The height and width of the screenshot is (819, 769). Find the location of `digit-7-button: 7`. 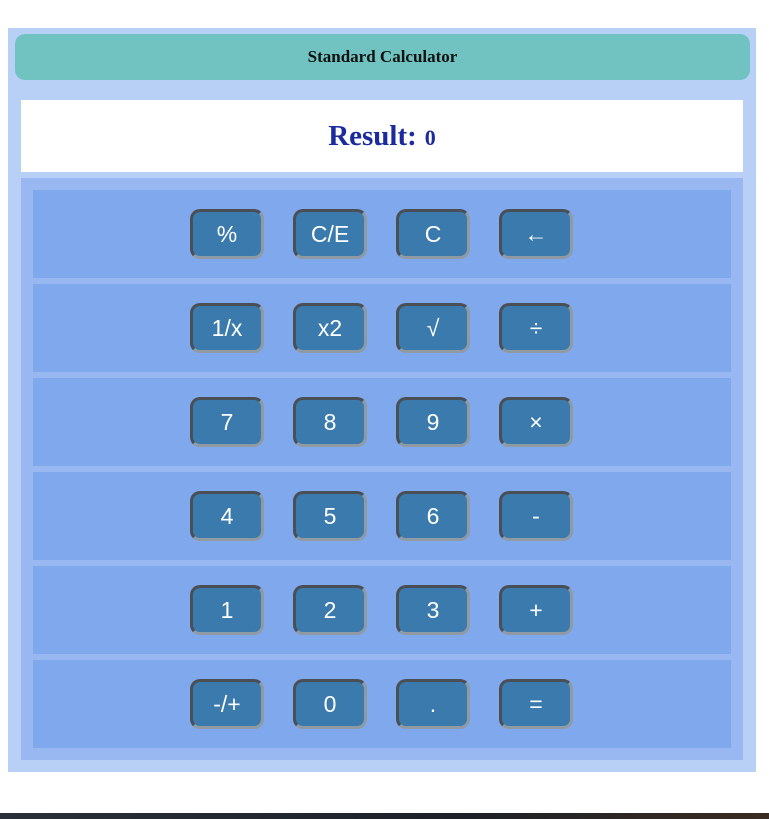

digit-7-button: 7 is located at coordinates (227, 422).